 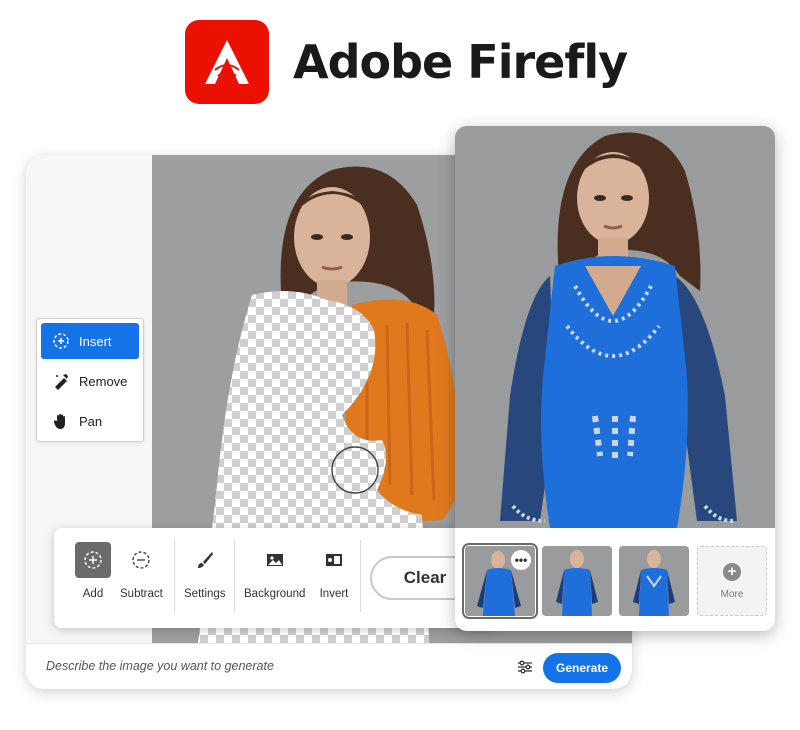 What do you see at coordinates (275, 560) in the screenshot?
I see `image-icon` at bounding box center [275, 560].